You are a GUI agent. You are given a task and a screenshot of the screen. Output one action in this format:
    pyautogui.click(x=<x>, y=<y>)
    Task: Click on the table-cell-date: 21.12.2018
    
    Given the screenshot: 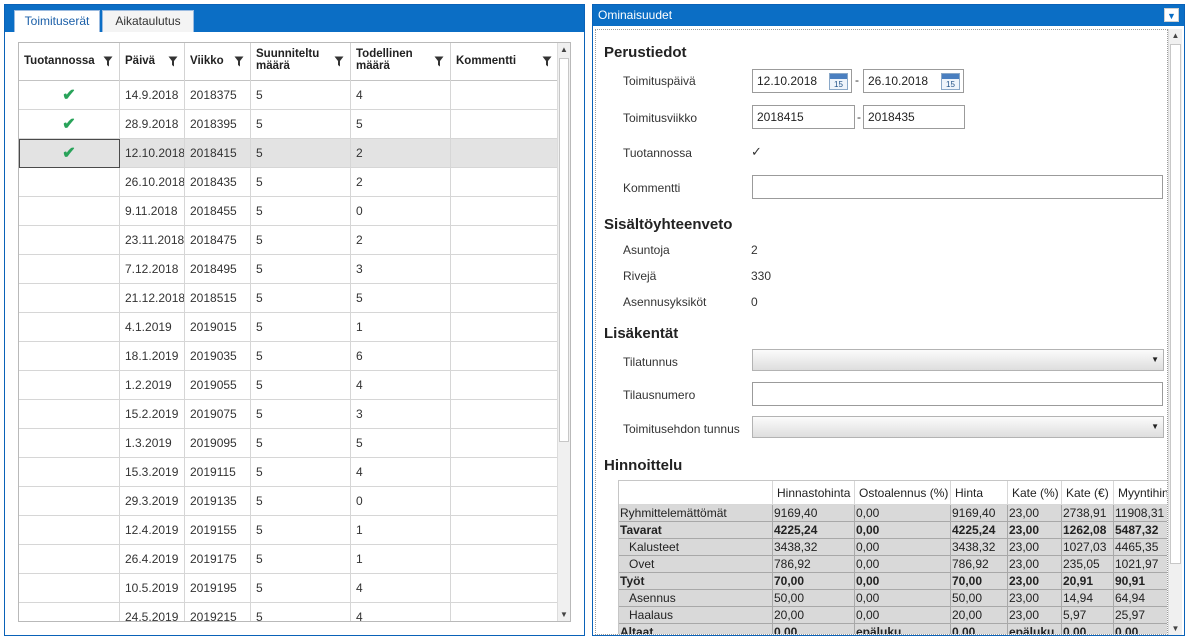 What is the action you would take?
    pyautogui.click(x=152, y=298)
    